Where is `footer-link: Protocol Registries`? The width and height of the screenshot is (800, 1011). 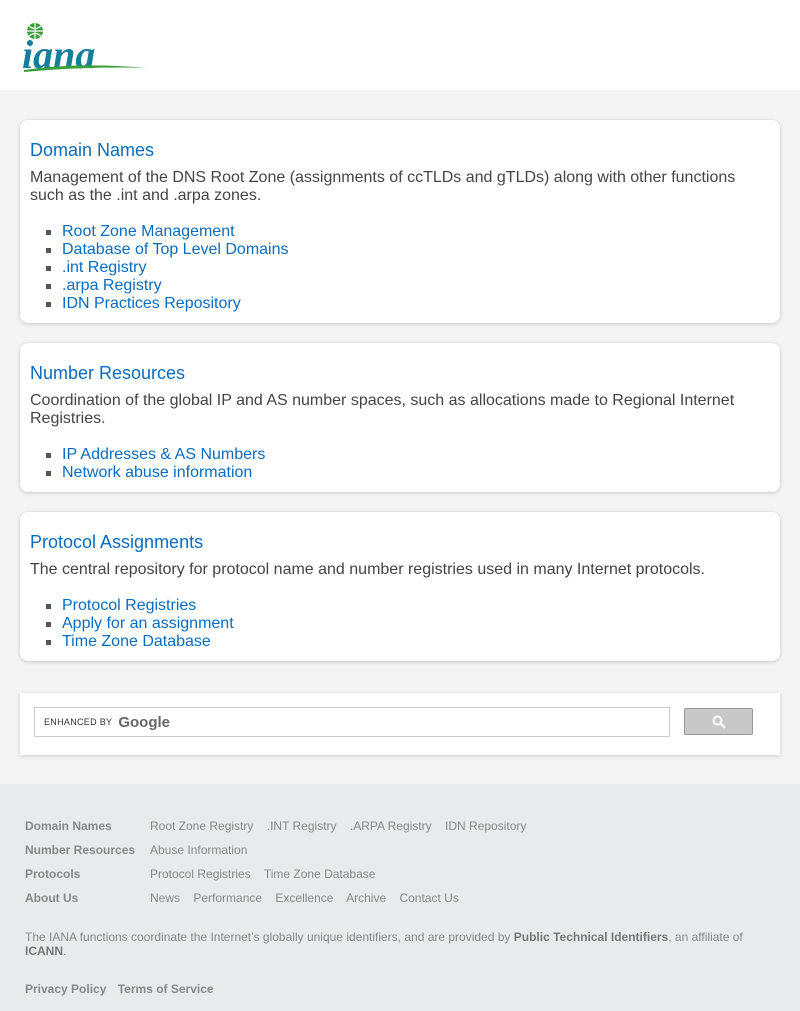
footer-link: Protocol Registries is located at coordinates (200, 874).